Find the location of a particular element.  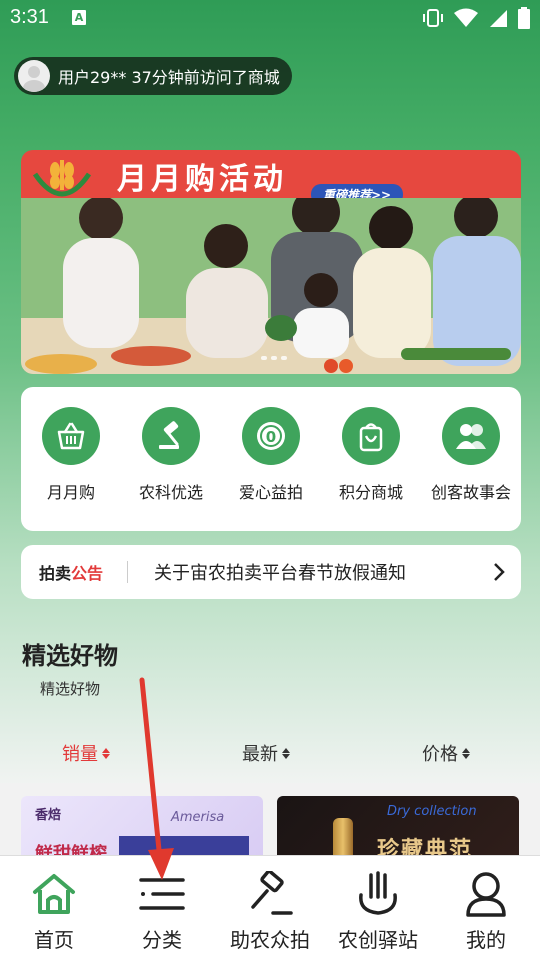

nav-label: 助农众拍 is located at coordinates (270, 940).